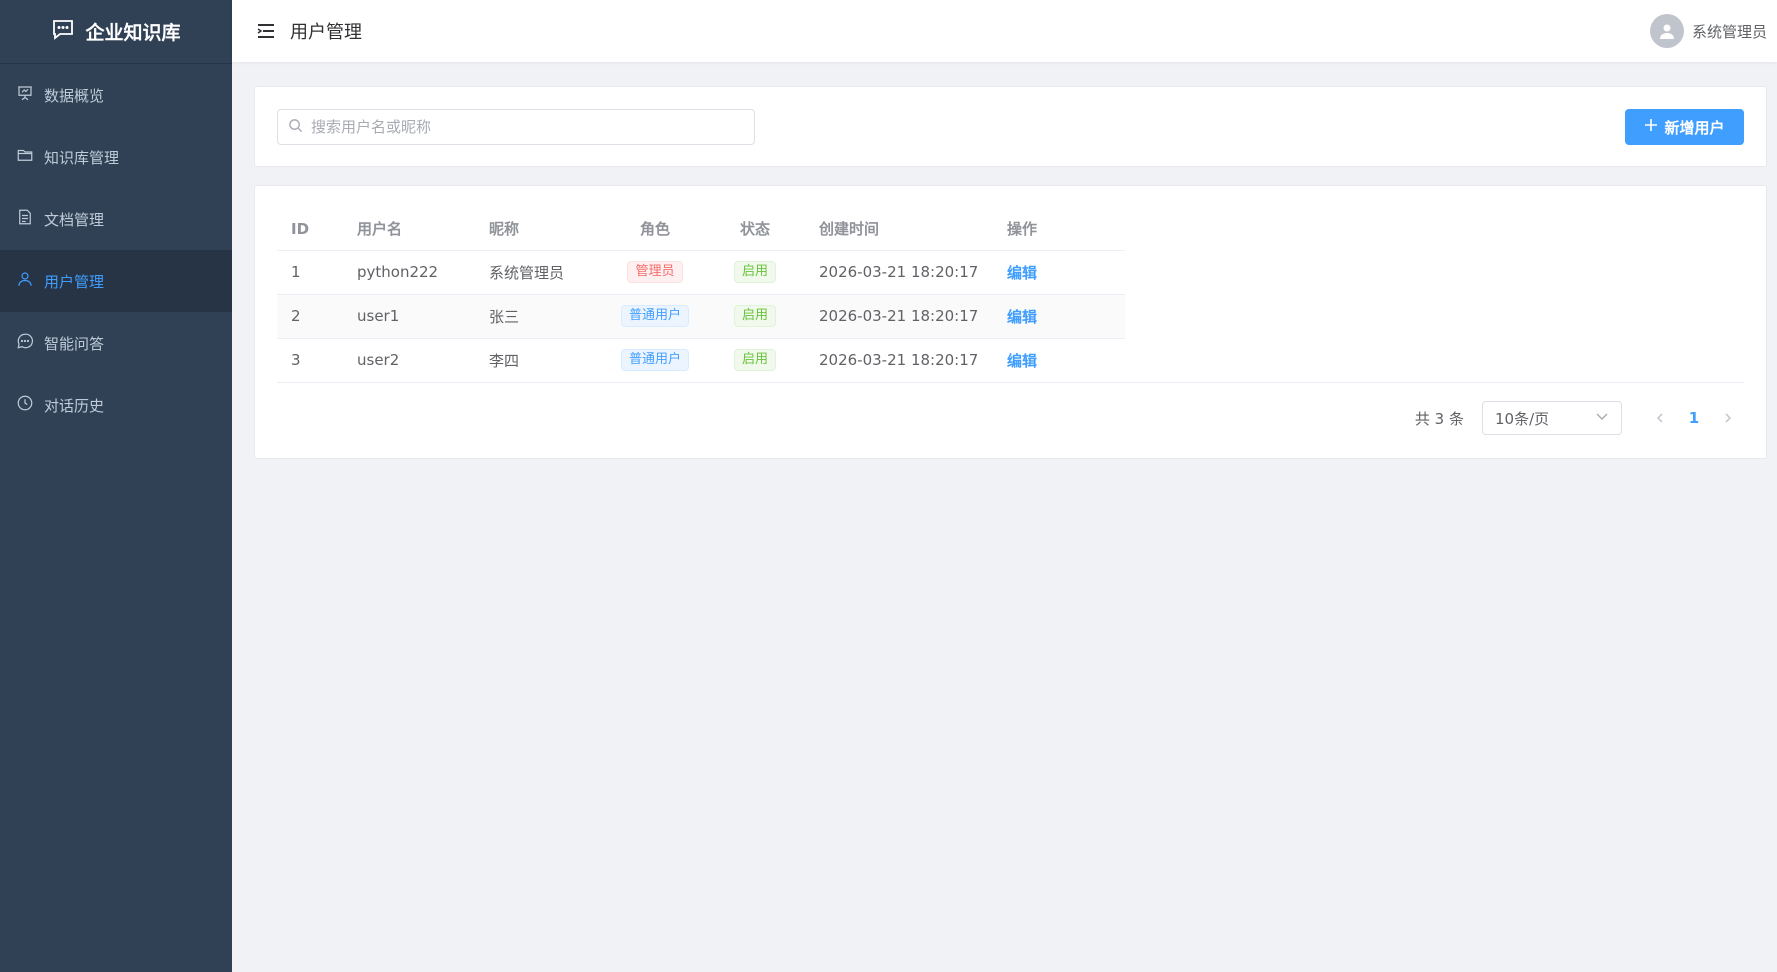 Image resolution: width=1777 pixels, height=972 pixels. What do you see at coordinates (540, 229) in the screenshot?
I see `column-header-nickname: 昵称` at bounding box center [540, 229].